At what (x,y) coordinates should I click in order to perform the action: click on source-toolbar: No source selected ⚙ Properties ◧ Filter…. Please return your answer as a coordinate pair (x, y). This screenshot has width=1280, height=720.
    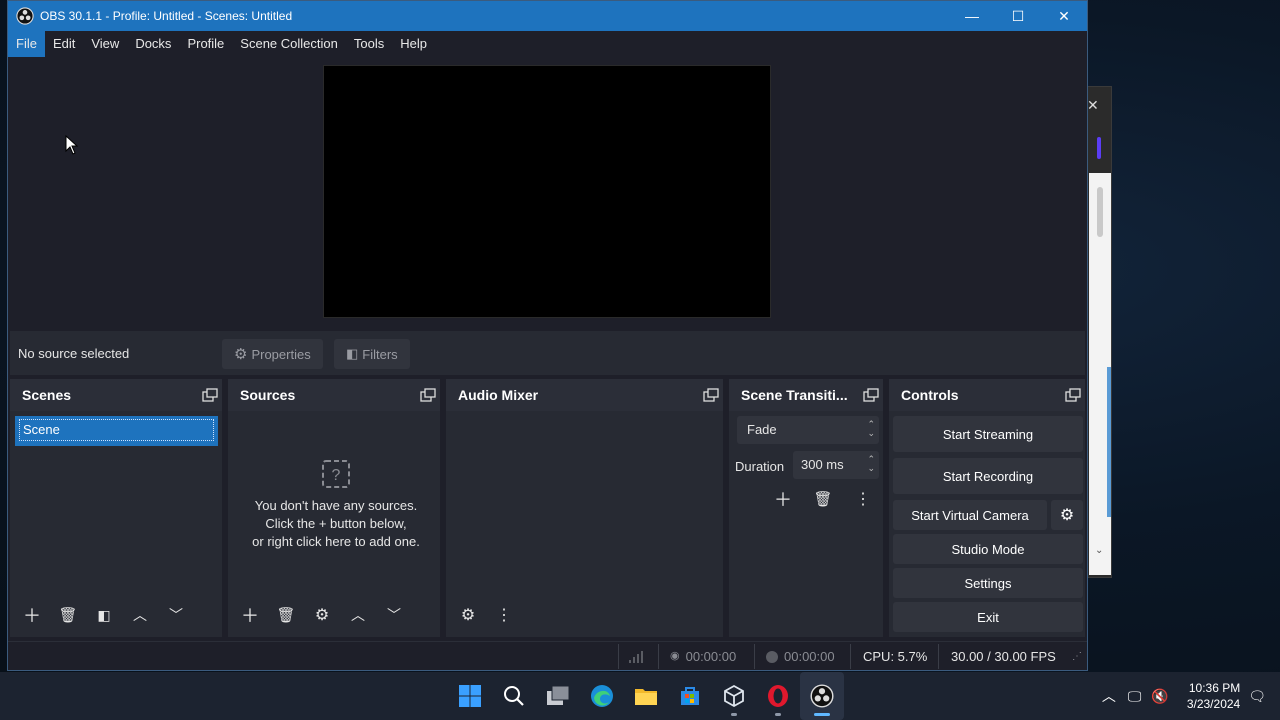
    Looking at the image, I should click on (547, 353).